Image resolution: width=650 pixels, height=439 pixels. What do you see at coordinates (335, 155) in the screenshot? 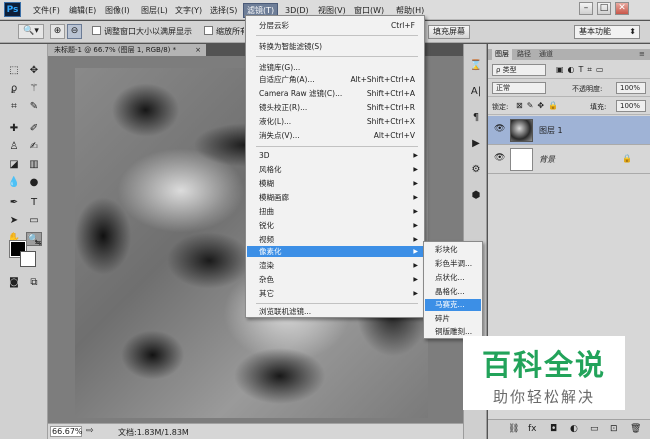
I see `filter-item-3d: 3D ▶` at bounding box center [335, 155].